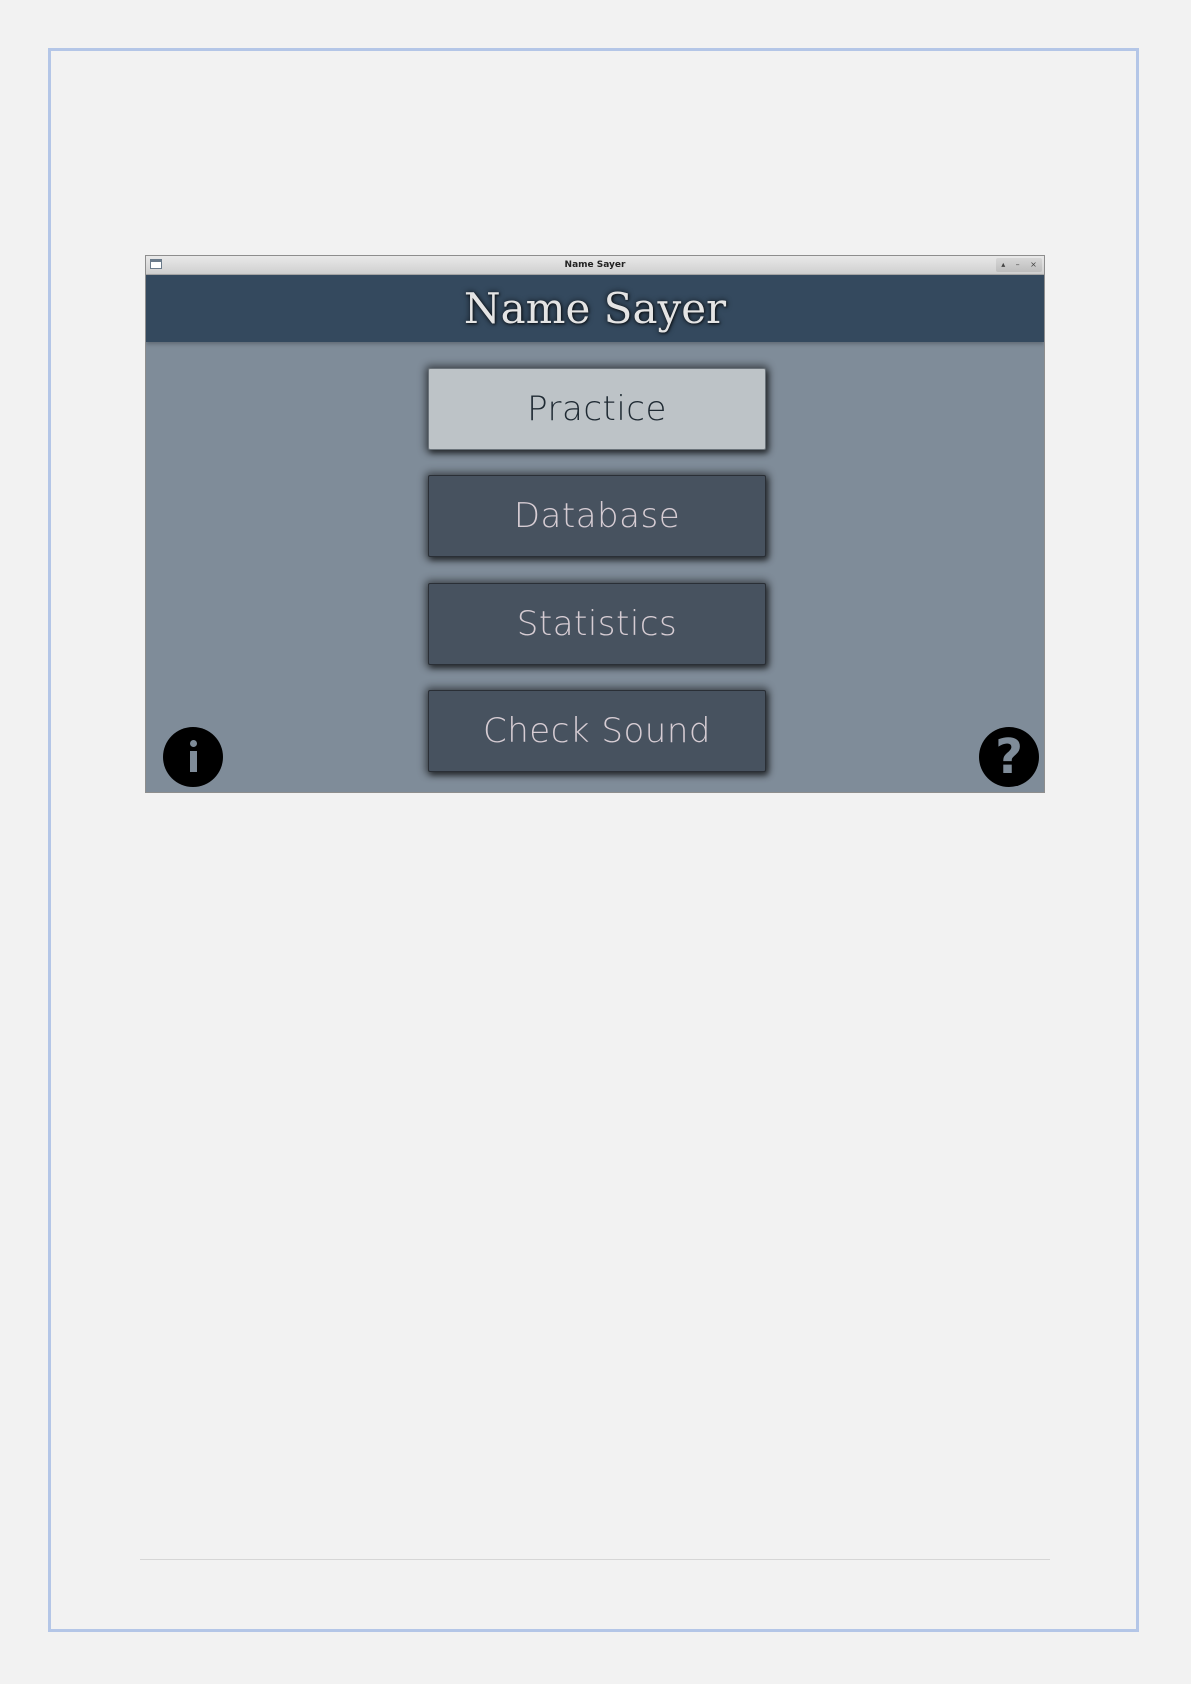 Image resolution: width=1191 pixels, height=1684 pixels. What do you see at coordinates (595, 1559) in the screenshot?
I see `footer-divider` at bounding box center [595, 1559].